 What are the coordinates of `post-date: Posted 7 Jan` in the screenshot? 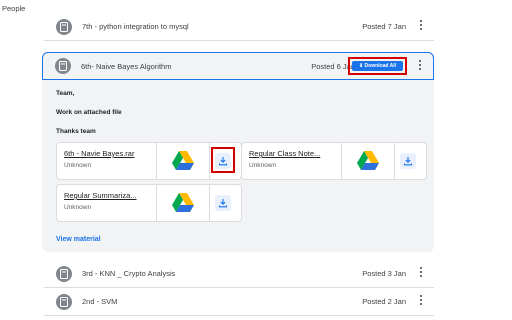 It's located at (384, 26).